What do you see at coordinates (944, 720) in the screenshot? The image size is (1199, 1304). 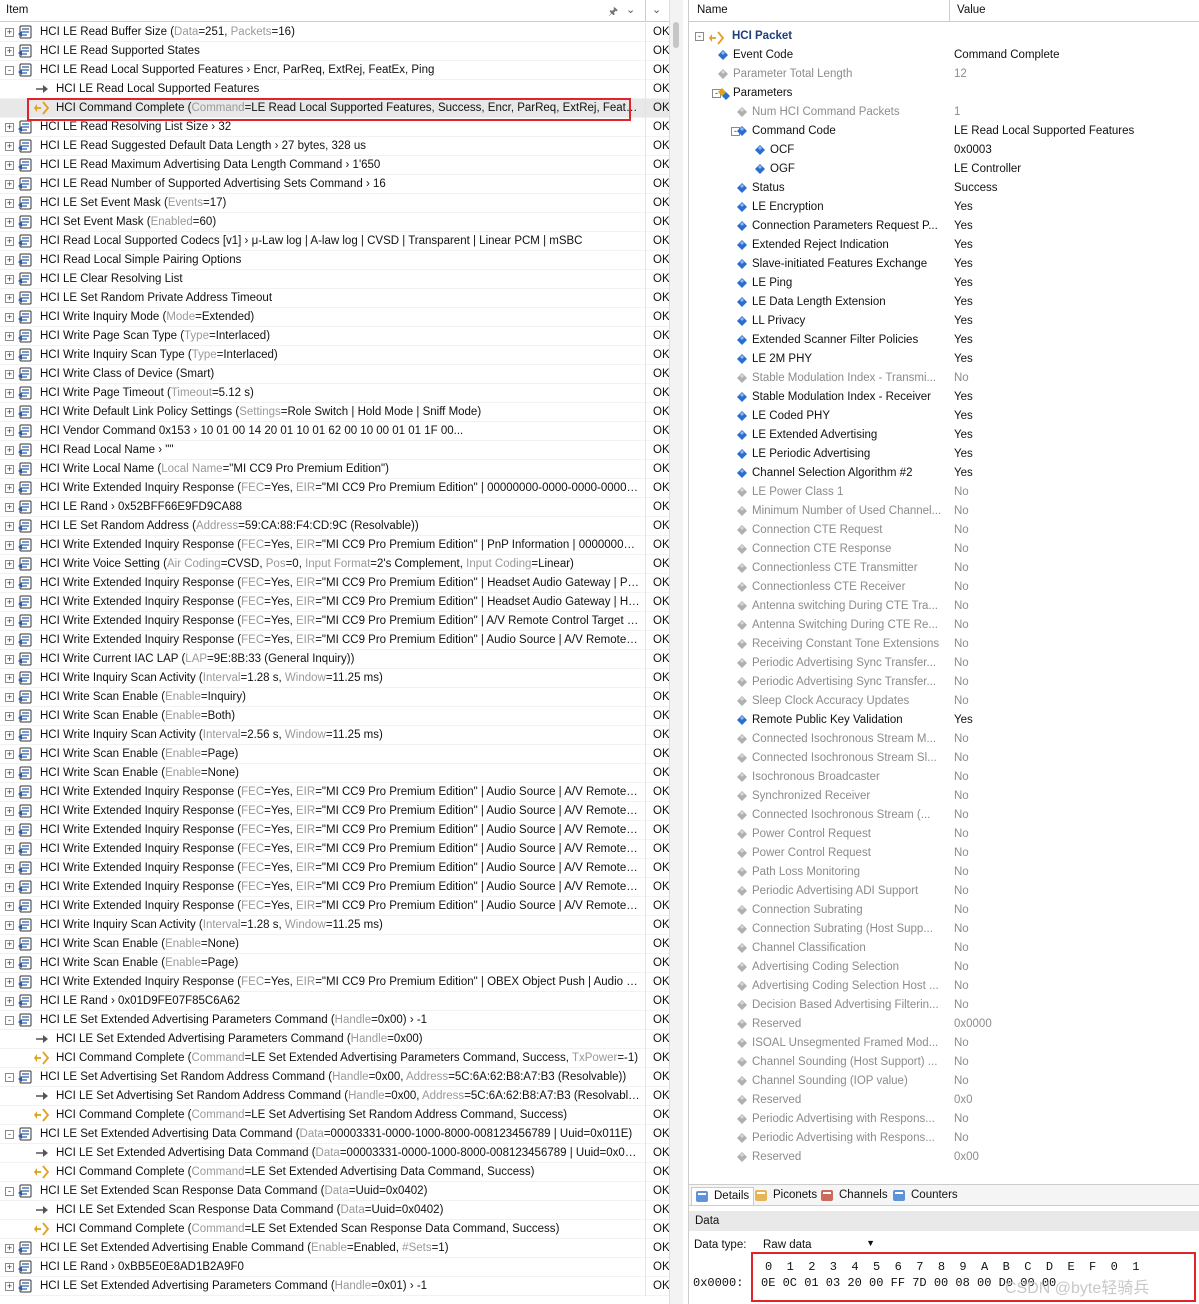 I see `detail-row: Remote Public Key Validation Yes` at bounding box center [944, 720].